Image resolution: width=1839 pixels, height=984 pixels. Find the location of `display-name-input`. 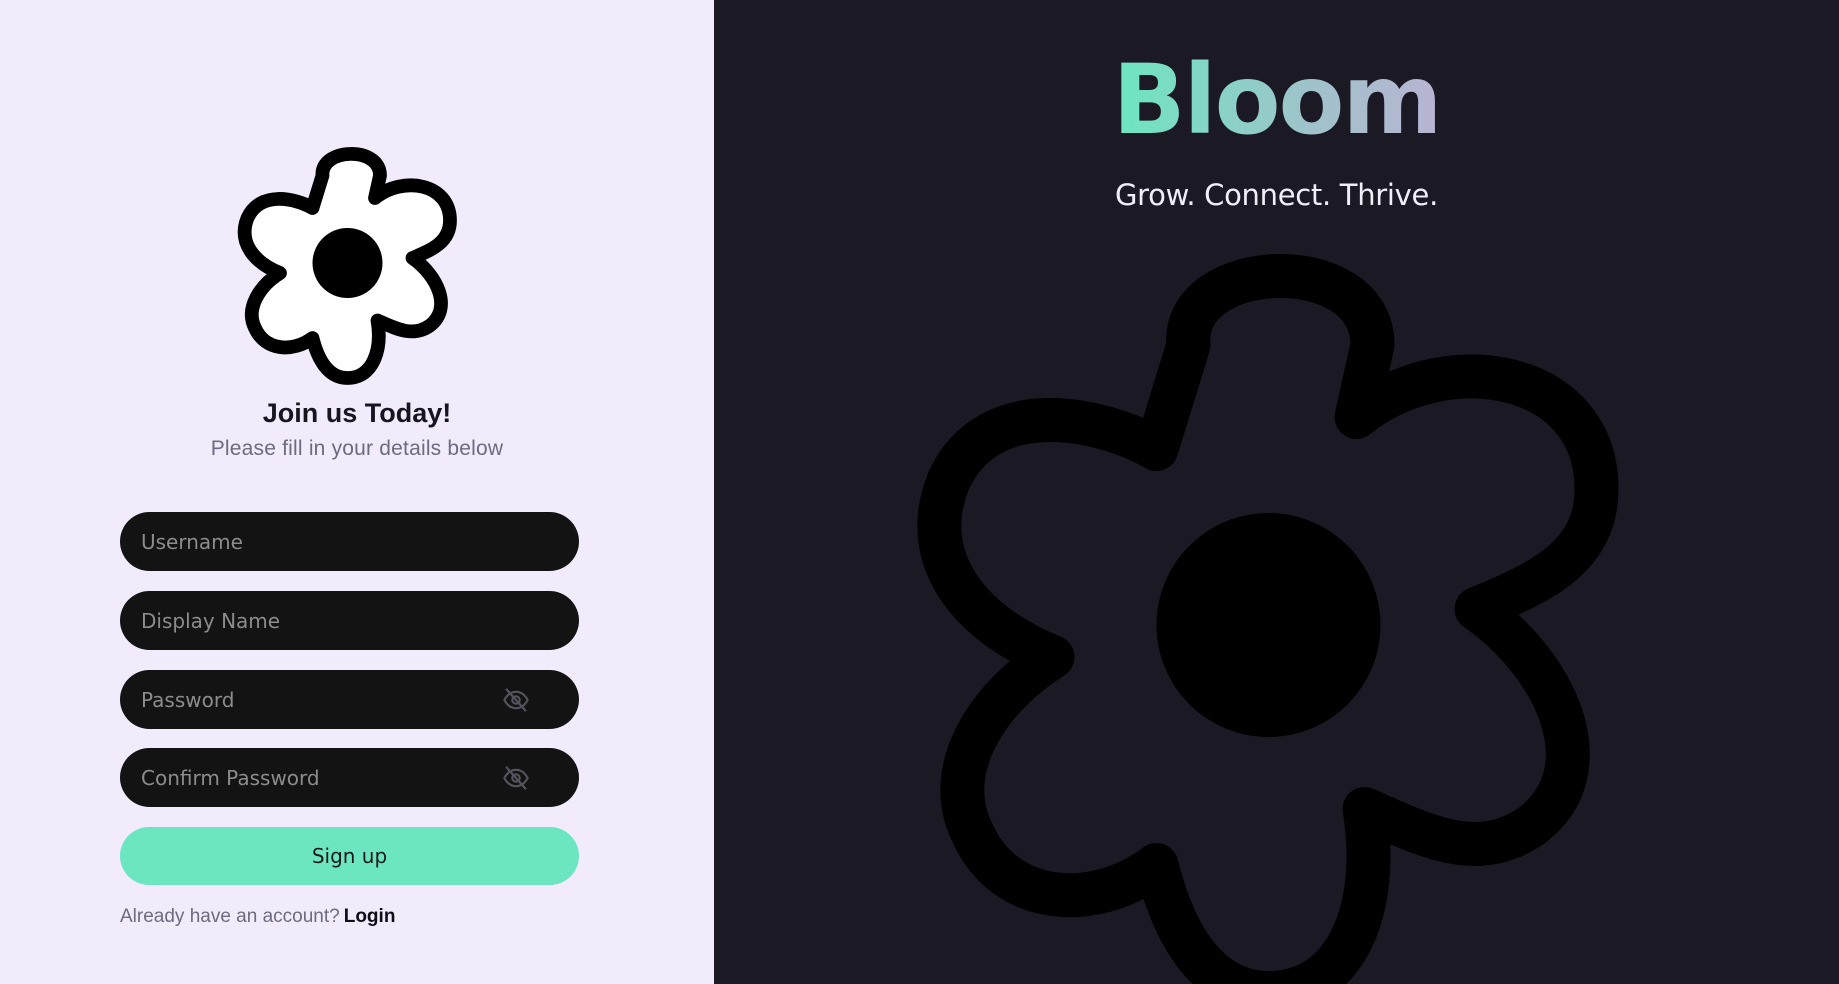

display-name-input is located at coordinates (311, 620).